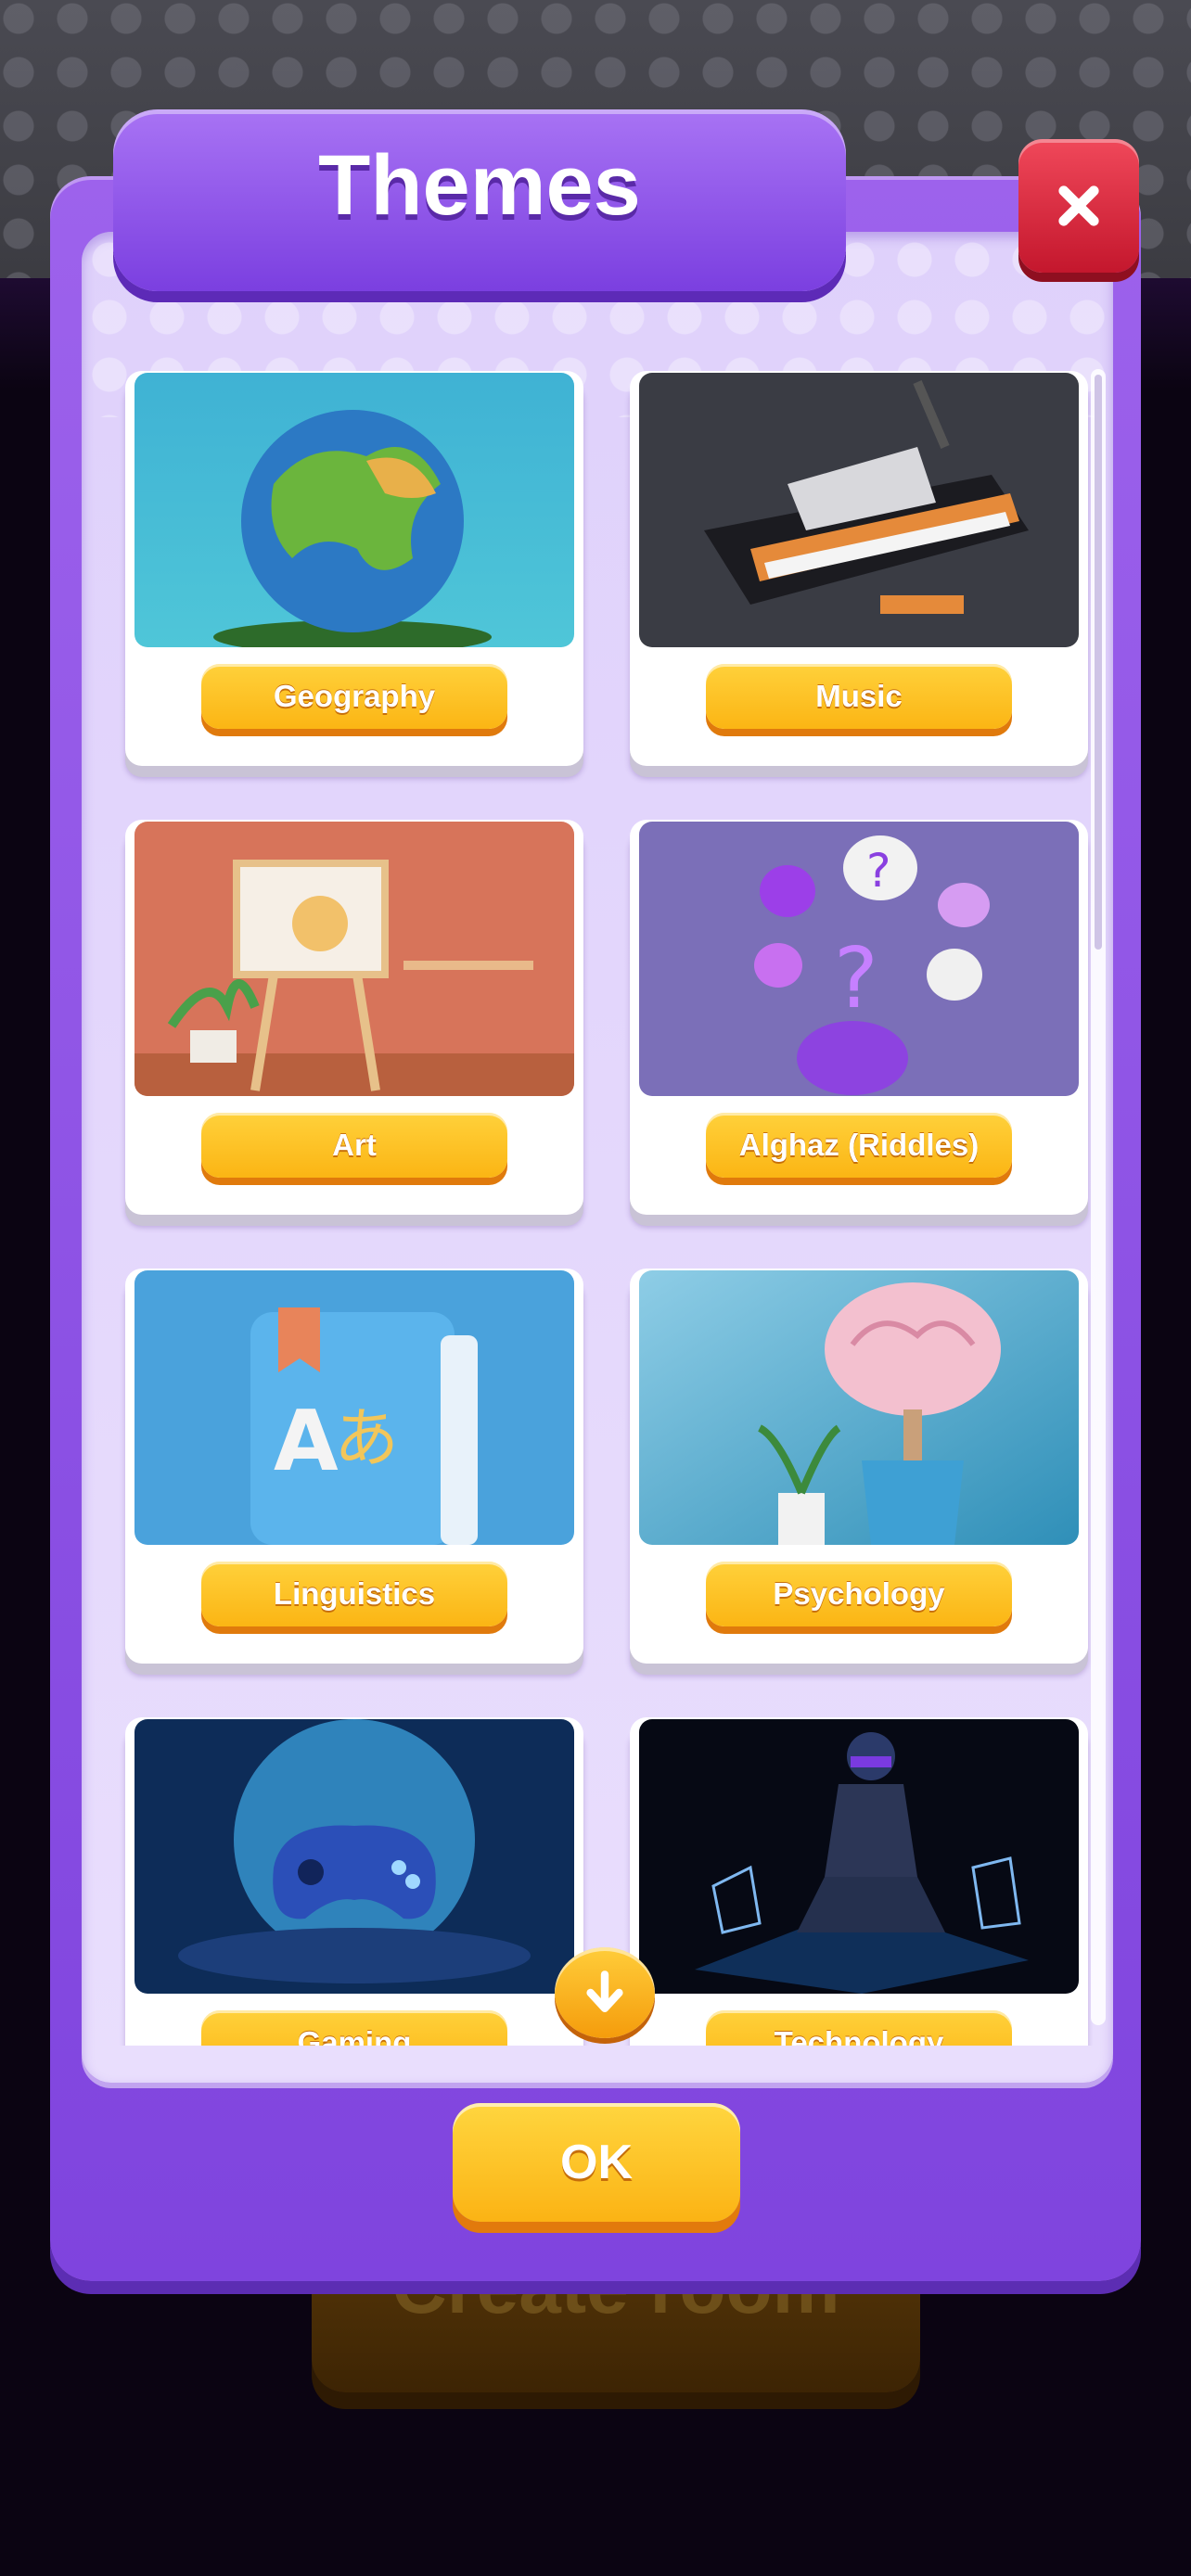  Describe the element at coordinates (354, 1594) in the screenshot. I see `theme-button-linguistics: Linguistics` at that location.